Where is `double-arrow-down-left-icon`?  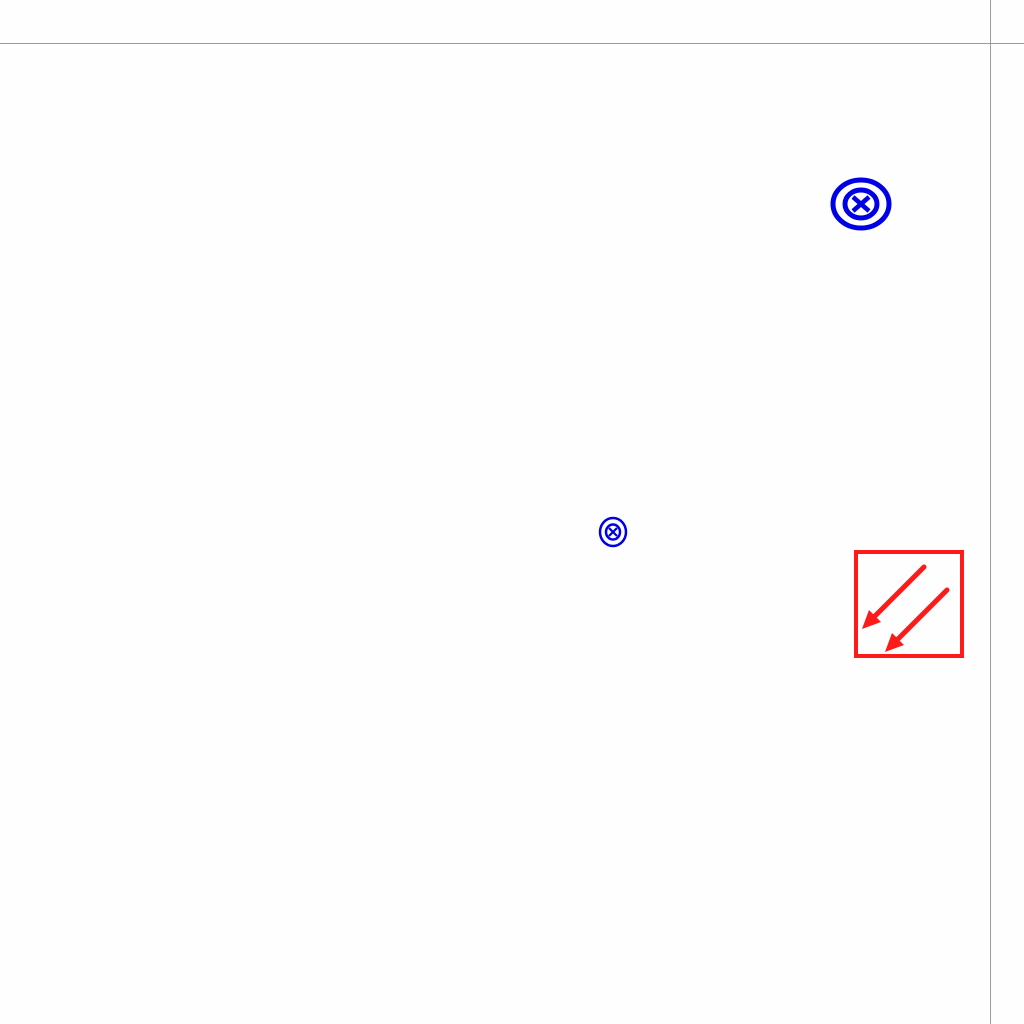
double-arrow-down-left-icon is located at coordinates (909, 605).